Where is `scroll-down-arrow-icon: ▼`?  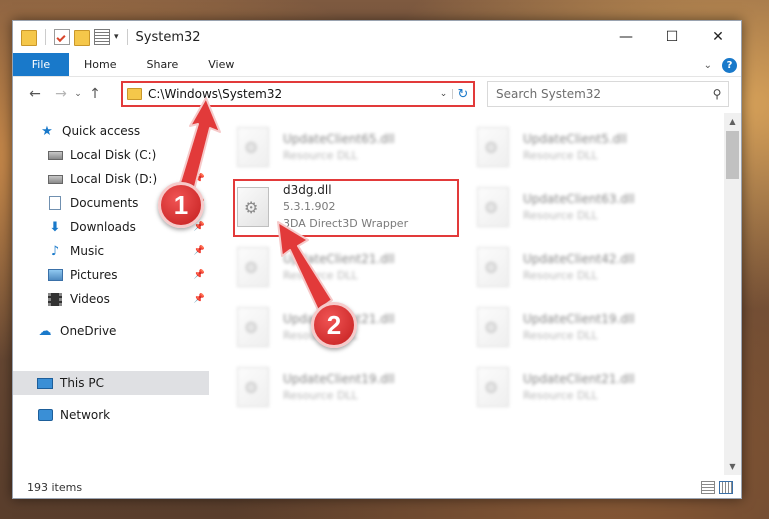
scroll-down-arrow-icon: ▼ is located at coordinates (732, 466).